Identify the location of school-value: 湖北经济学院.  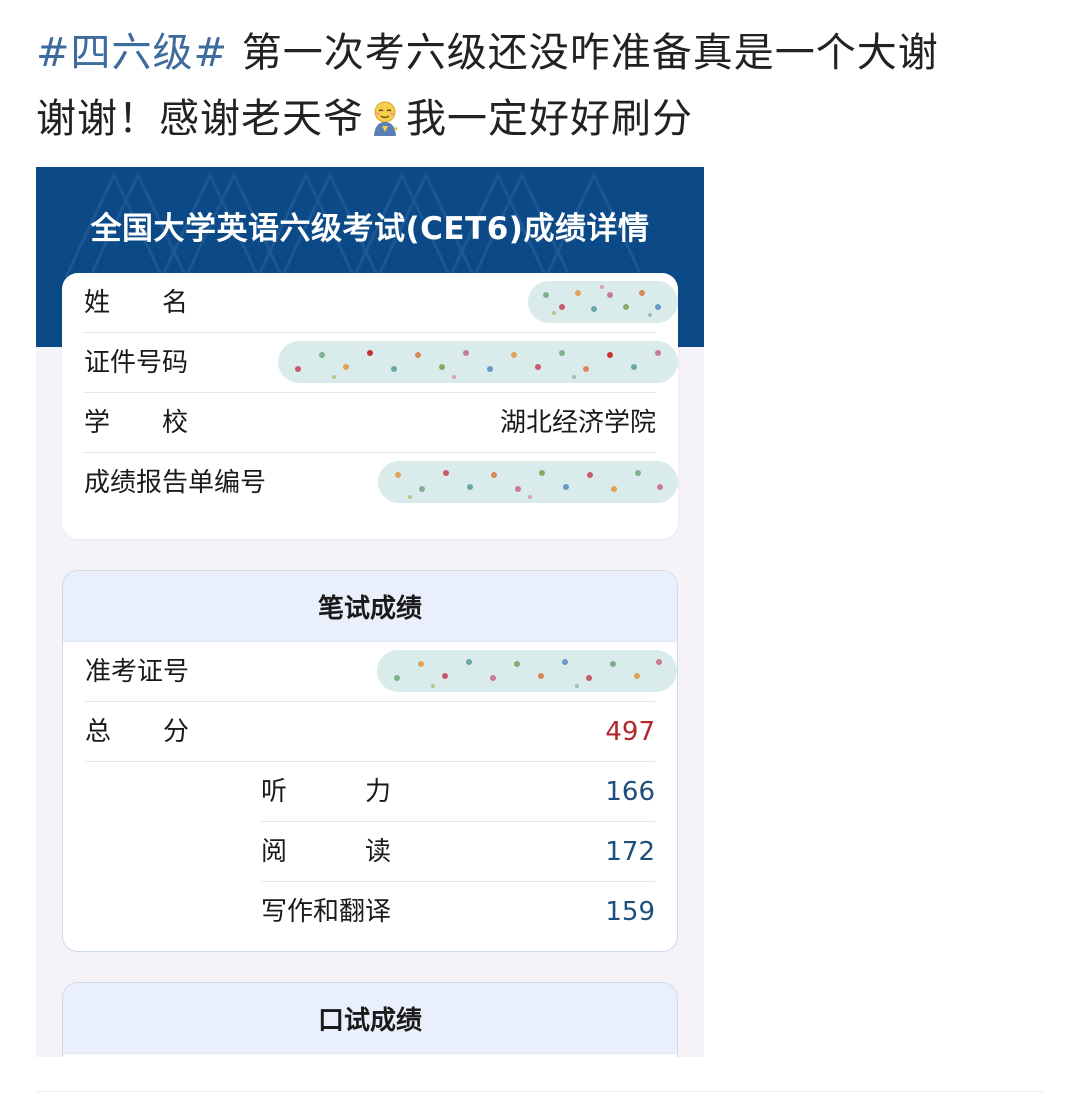
(577, 423).